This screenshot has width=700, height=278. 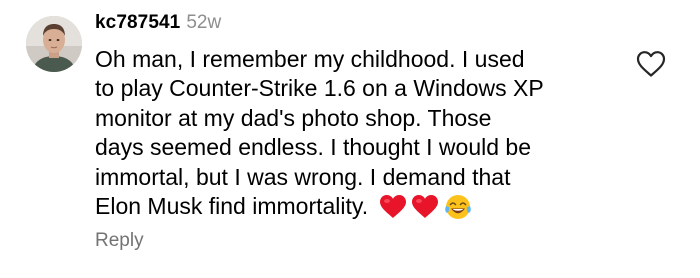 I want to click on reply-button: Reply, so click(x=119, y=241).